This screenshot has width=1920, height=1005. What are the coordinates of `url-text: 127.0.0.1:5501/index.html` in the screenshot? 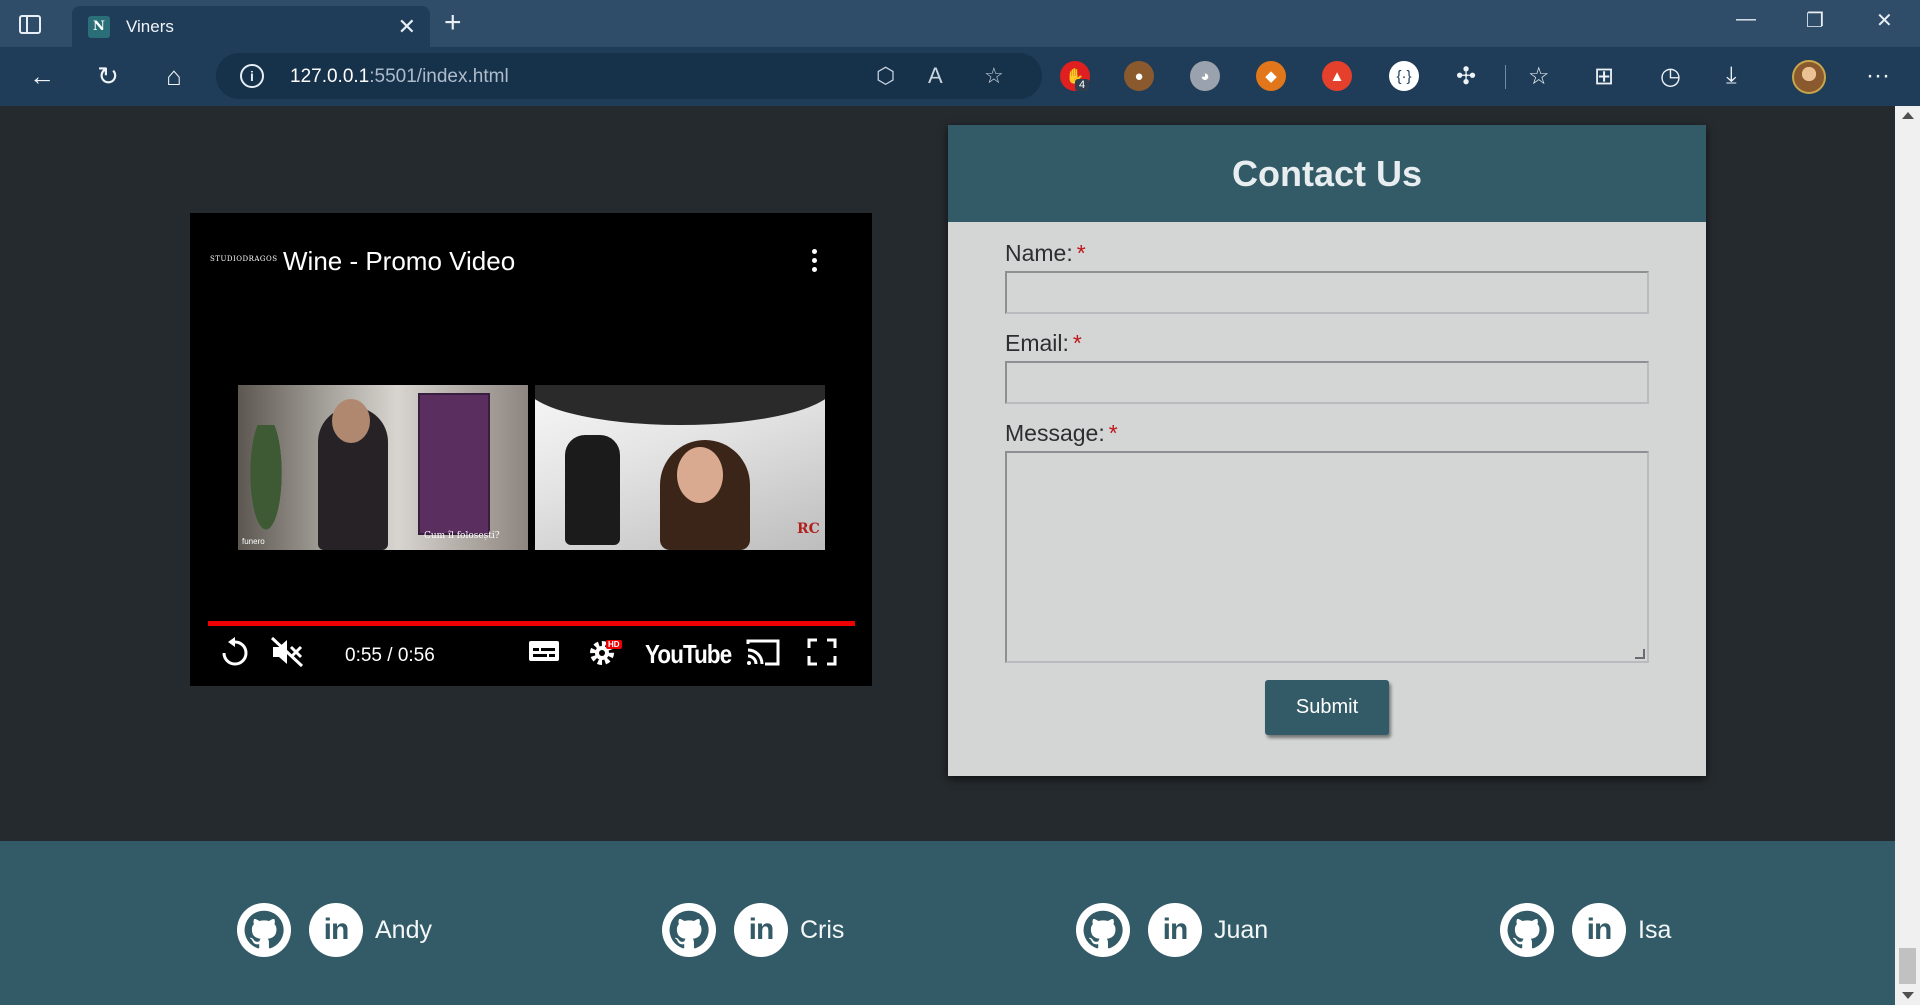 It's located at (399, 77).